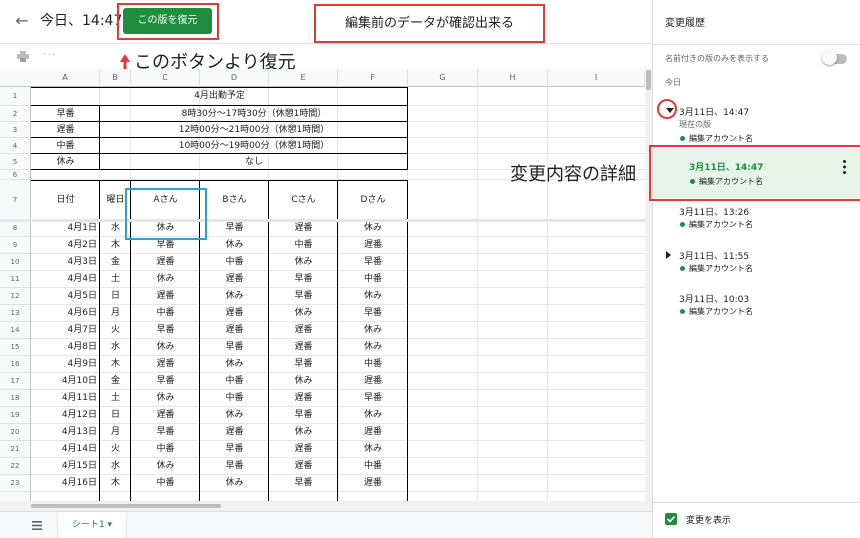 This screenshot has width=860, height=538. What do you see at coordinates (65, 415) in the screenshot?
I see `date-cell: 4月12日` at bounding box center [65, 415].